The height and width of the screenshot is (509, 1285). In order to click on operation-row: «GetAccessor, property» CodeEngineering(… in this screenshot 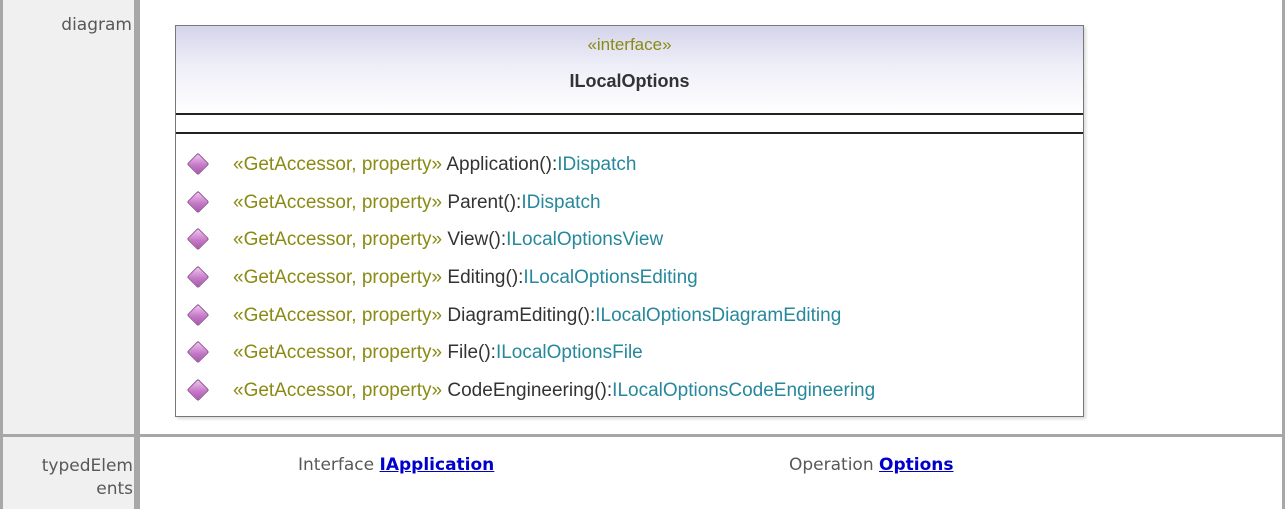, I will do `click(629, 391)`.